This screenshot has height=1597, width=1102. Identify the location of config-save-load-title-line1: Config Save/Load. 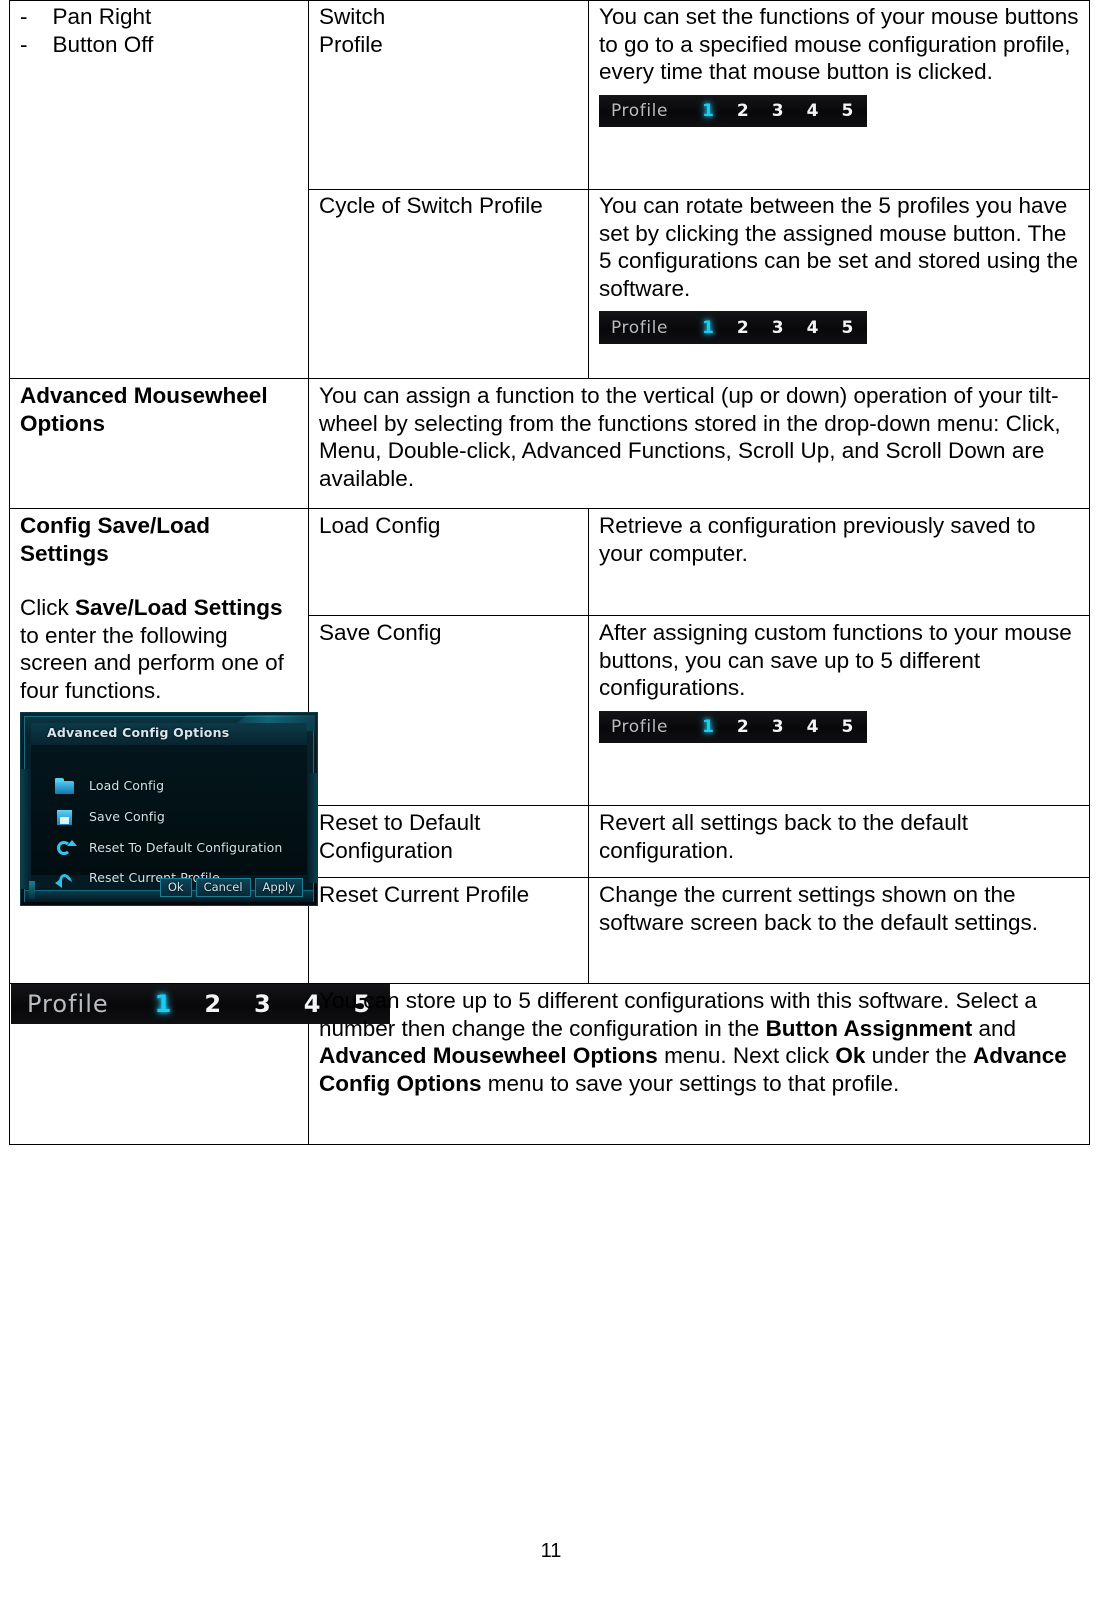
(115, 525).